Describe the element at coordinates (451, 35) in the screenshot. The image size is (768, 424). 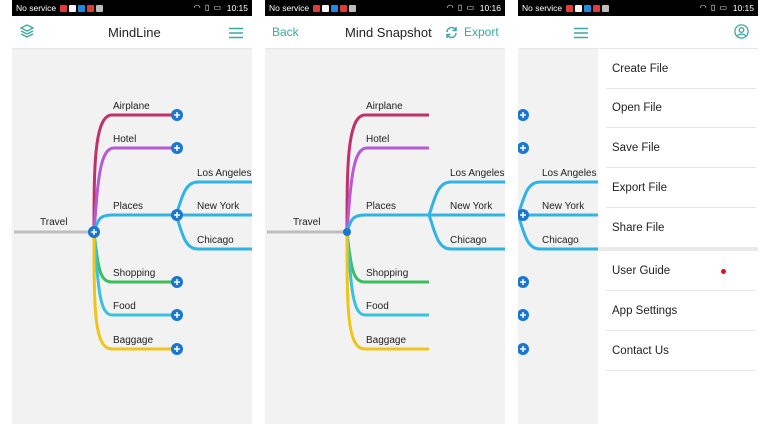
I see `refresh-icon` at that location.